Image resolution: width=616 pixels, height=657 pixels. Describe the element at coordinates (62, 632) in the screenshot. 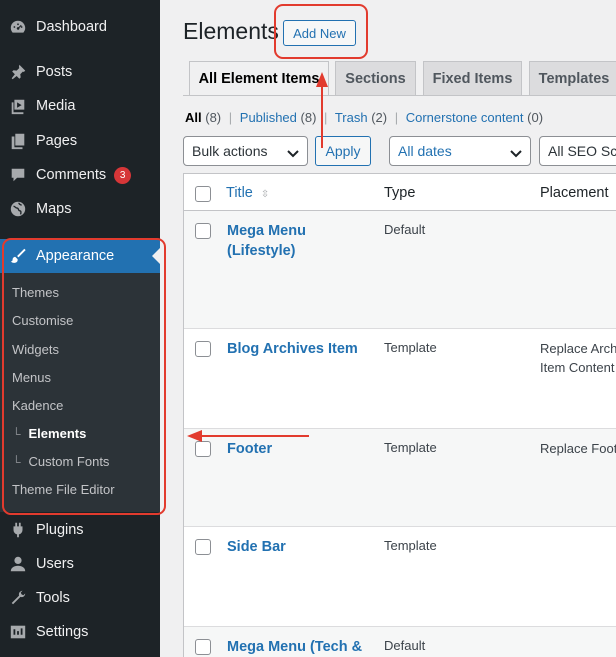

I see `menu-item-label: Settings` at that location.